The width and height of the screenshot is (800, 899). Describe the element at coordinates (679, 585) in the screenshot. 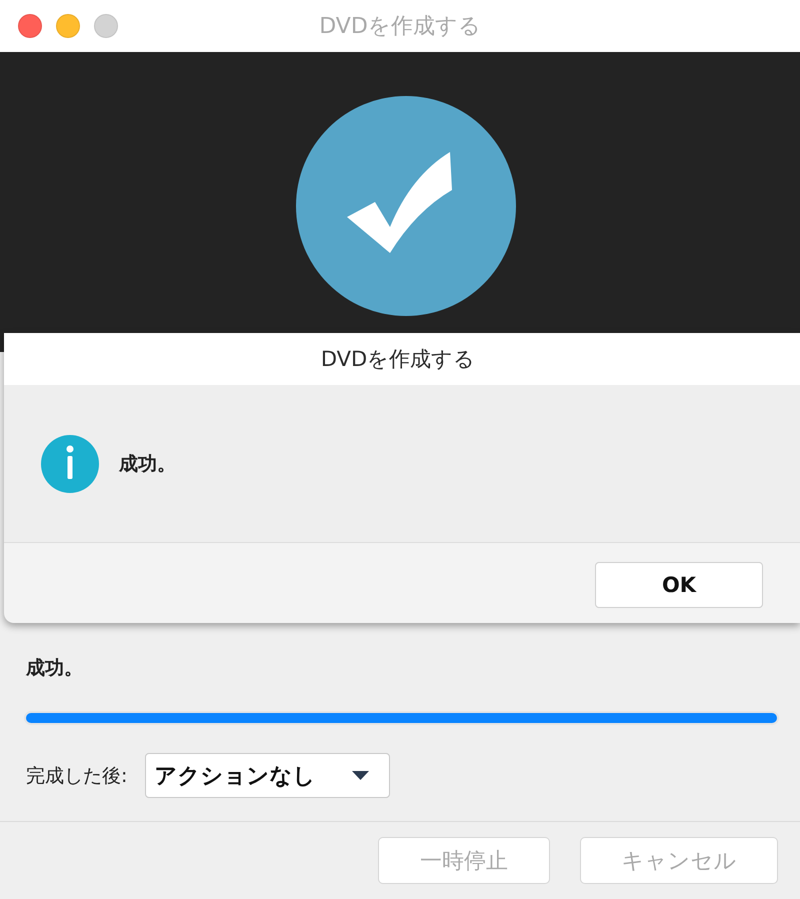

I see `ok-button: OK` at that location.